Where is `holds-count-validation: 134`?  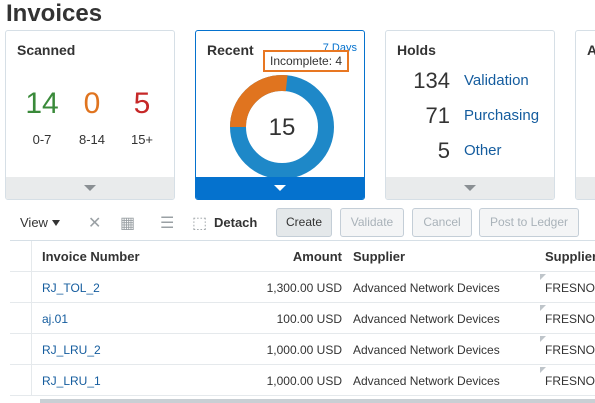 holds-count-validation: 134 is located at coordinates (431, 80).